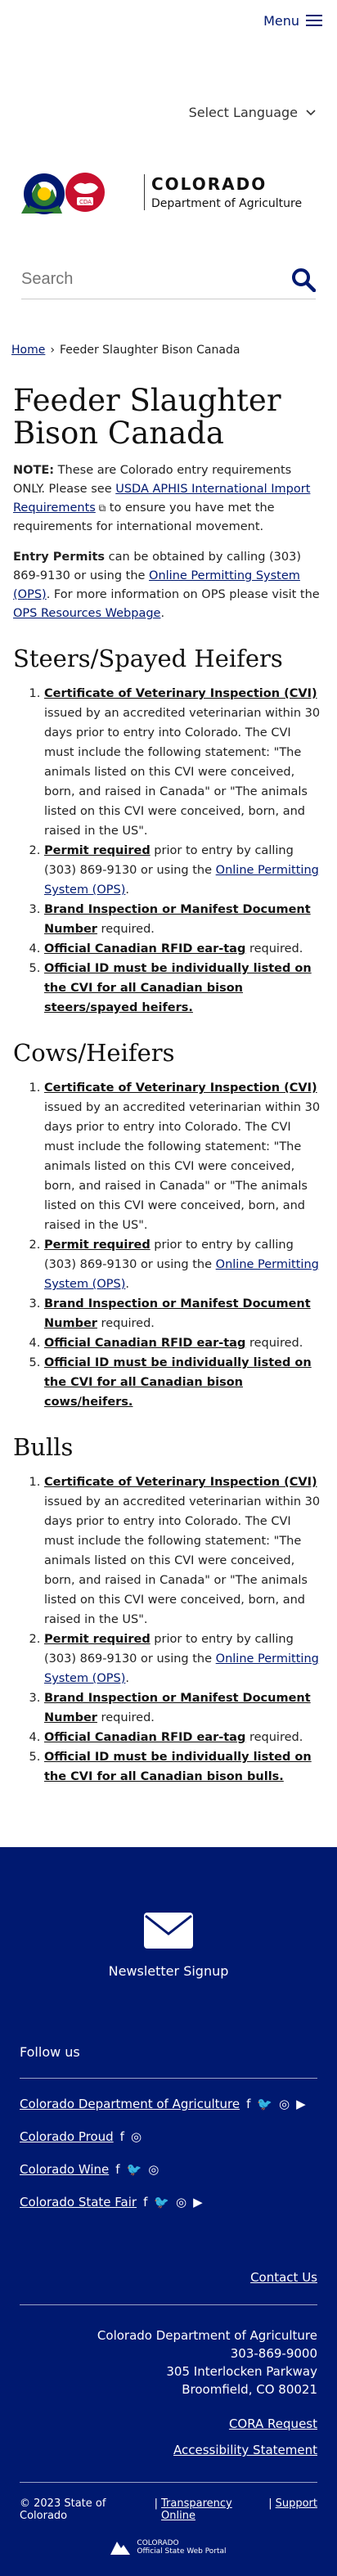 The height and width of the screenshot is (2576, 337). What do you see at coordinates (144, 280) in the screenshot?
I see `search-input` at bounding box center [144, 280].